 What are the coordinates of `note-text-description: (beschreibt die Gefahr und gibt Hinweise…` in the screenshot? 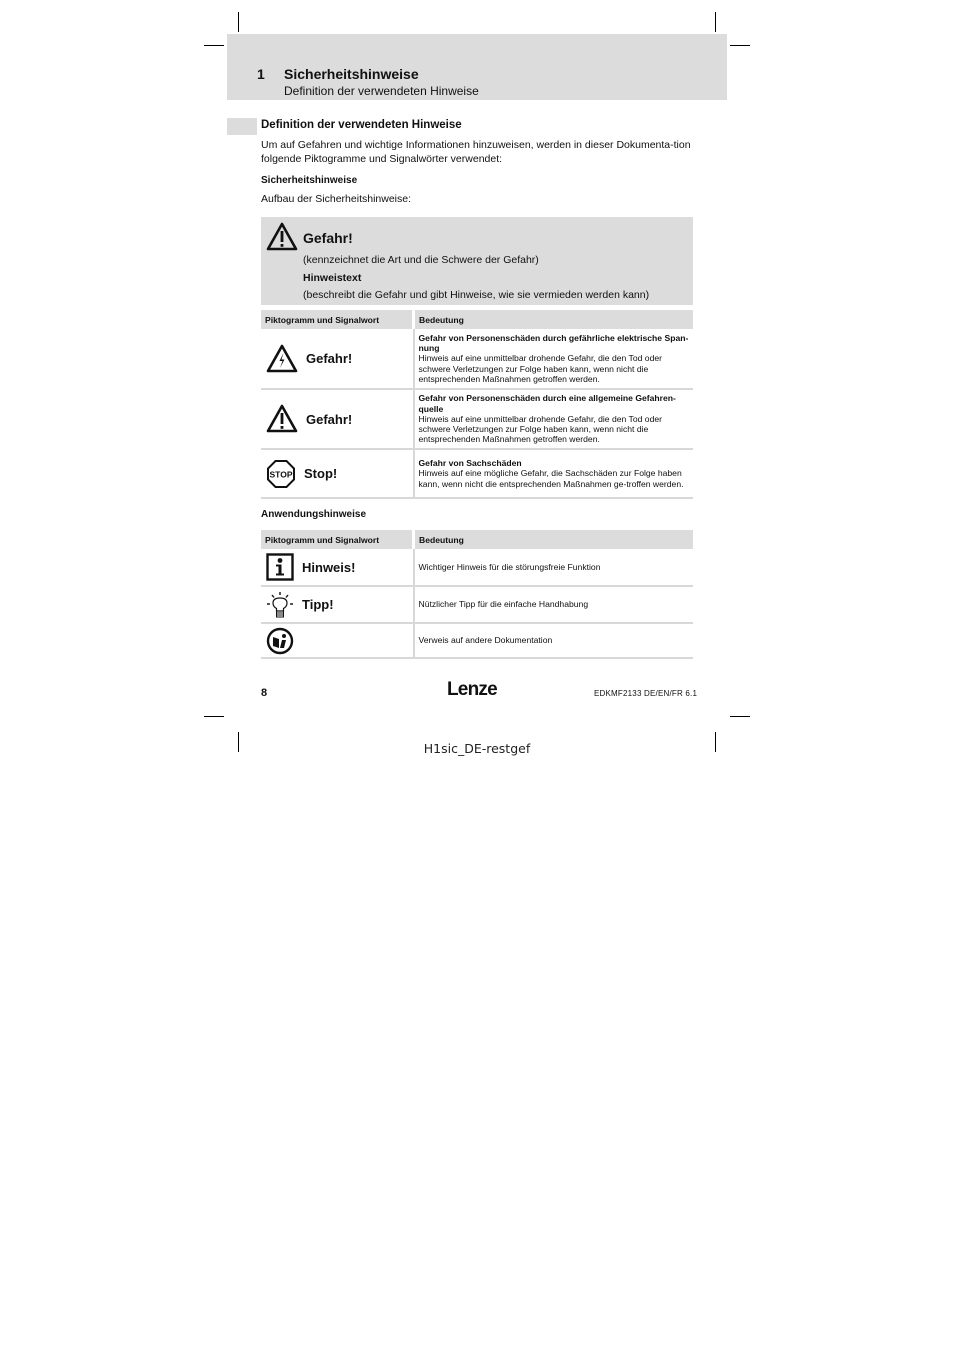 It's located at (476, 295).